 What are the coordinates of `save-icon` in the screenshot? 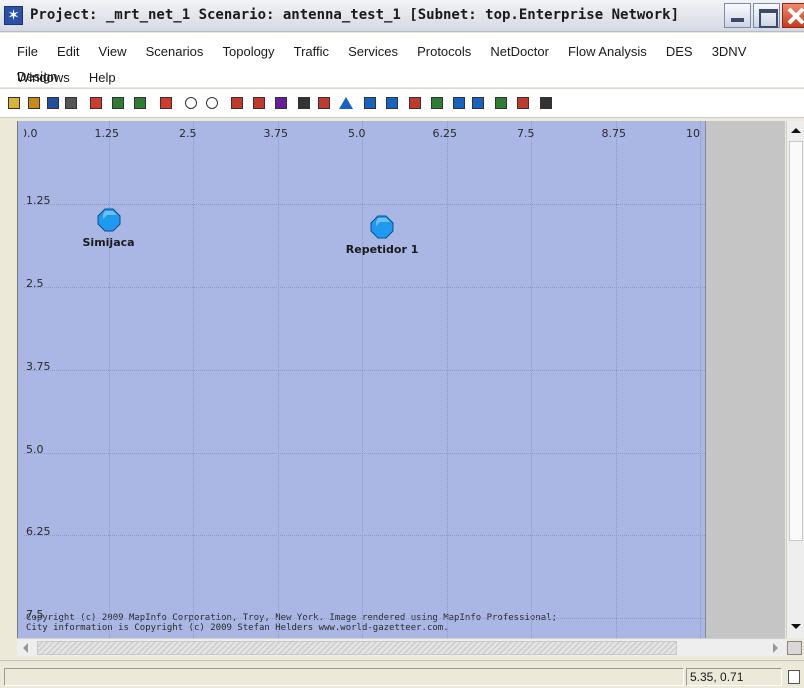 It's located at (53, 103).